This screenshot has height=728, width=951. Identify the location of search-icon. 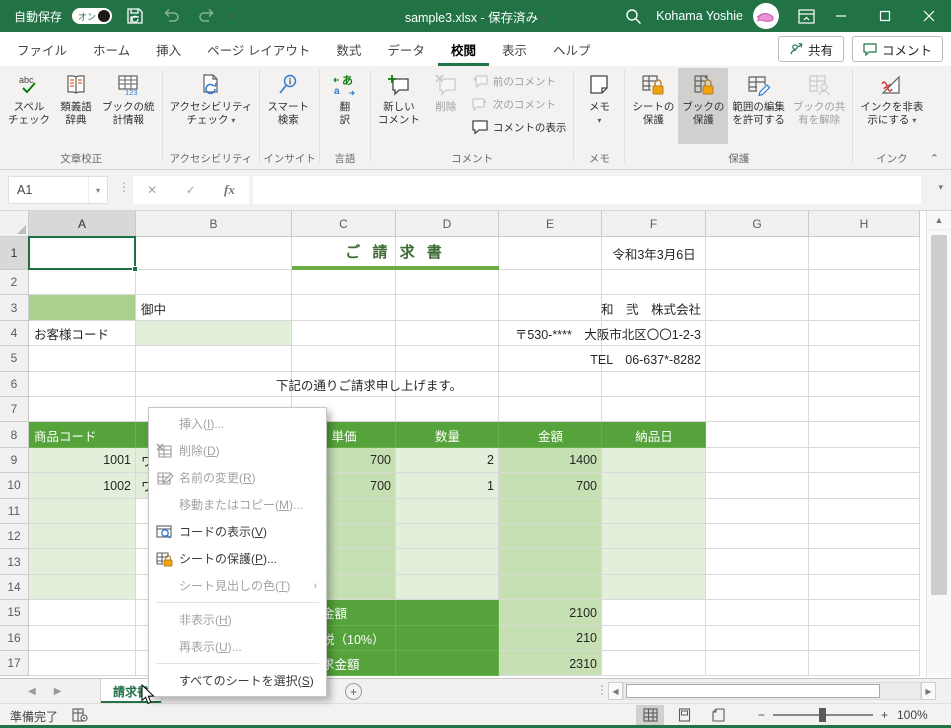
(633, 16).